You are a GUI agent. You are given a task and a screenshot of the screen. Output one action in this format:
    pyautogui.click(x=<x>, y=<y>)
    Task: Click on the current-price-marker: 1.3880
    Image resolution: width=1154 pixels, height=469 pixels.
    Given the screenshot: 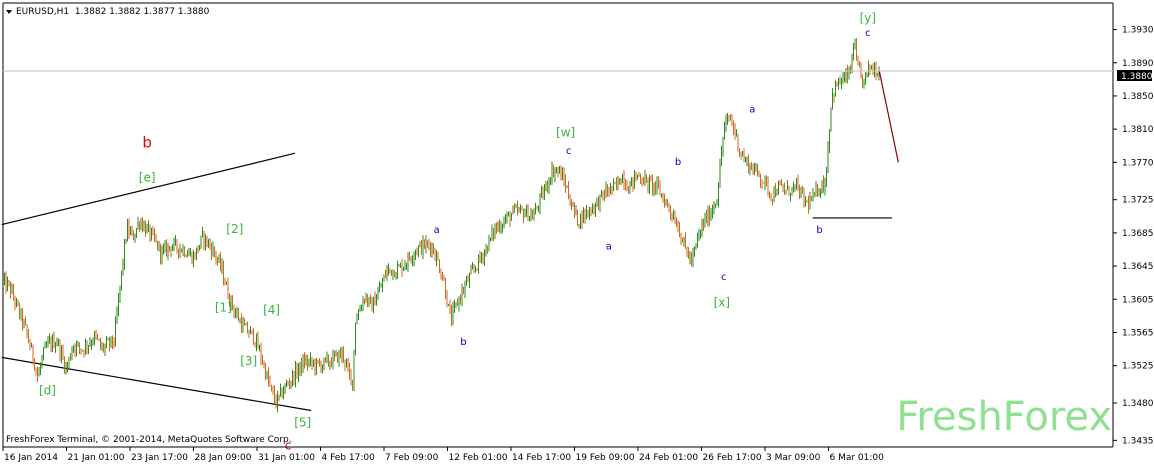 What is the action you would take?
    pyautogui.click(x=1135, y=76)
    